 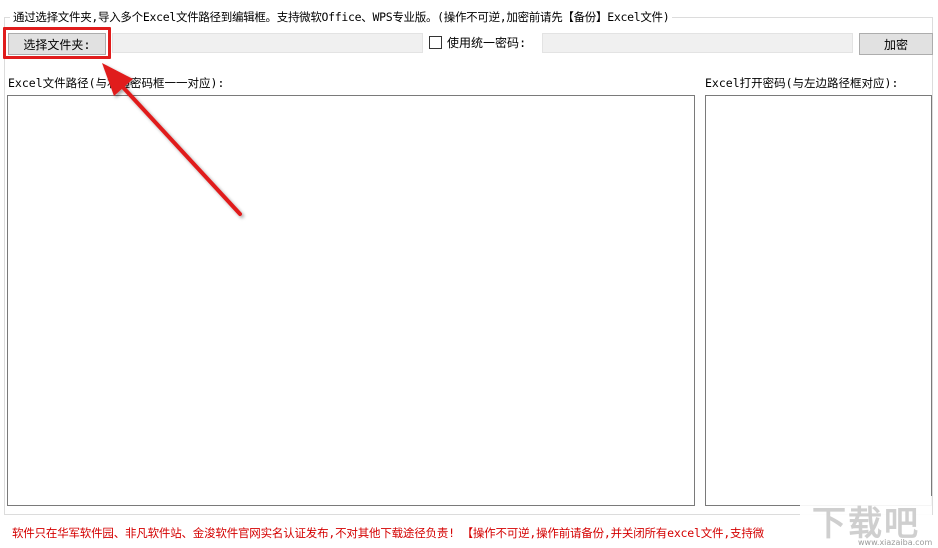 What do you see at coordinates (896, 44) in the screenshot?
I see `encrypt-button: 加密` at bounding box center [896, 44].